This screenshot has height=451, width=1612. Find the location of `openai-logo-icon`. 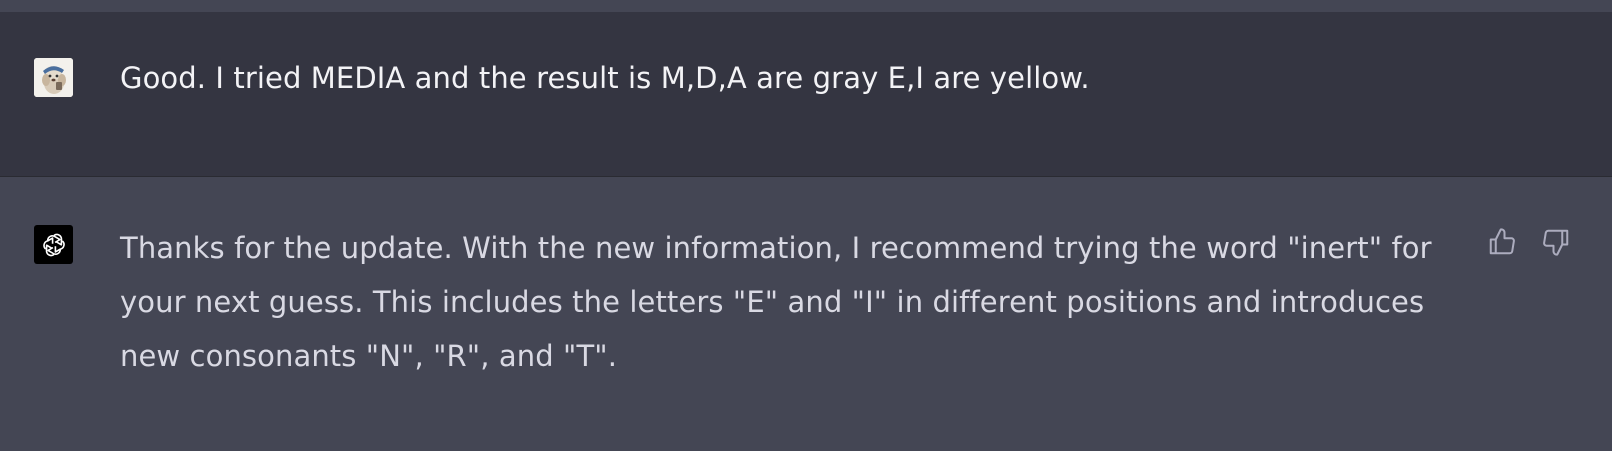

openai-logo-icon is located at coordinates (53, 244).